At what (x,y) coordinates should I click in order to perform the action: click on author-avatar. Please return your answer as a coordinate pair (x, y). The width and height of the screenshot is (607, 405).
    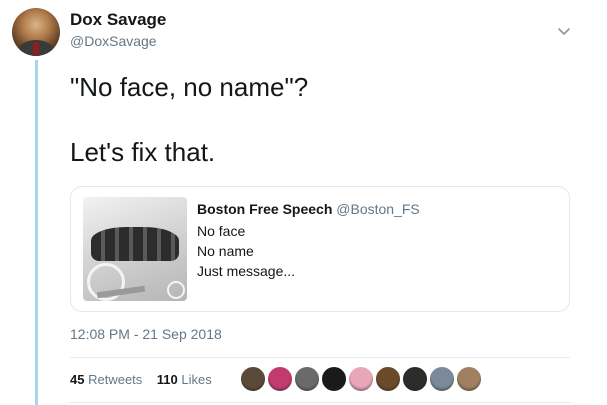
    Looking at the image, I should click on (36, 32).